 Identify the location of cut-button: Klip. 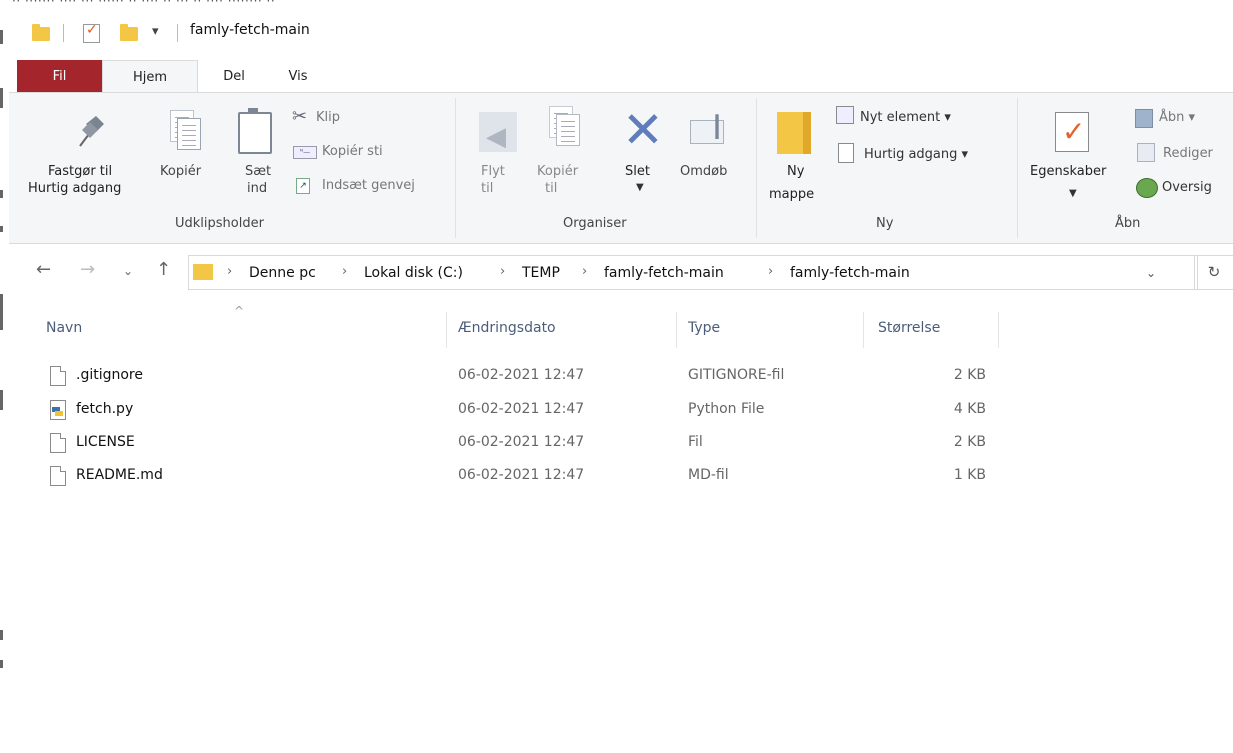
(328, 117).